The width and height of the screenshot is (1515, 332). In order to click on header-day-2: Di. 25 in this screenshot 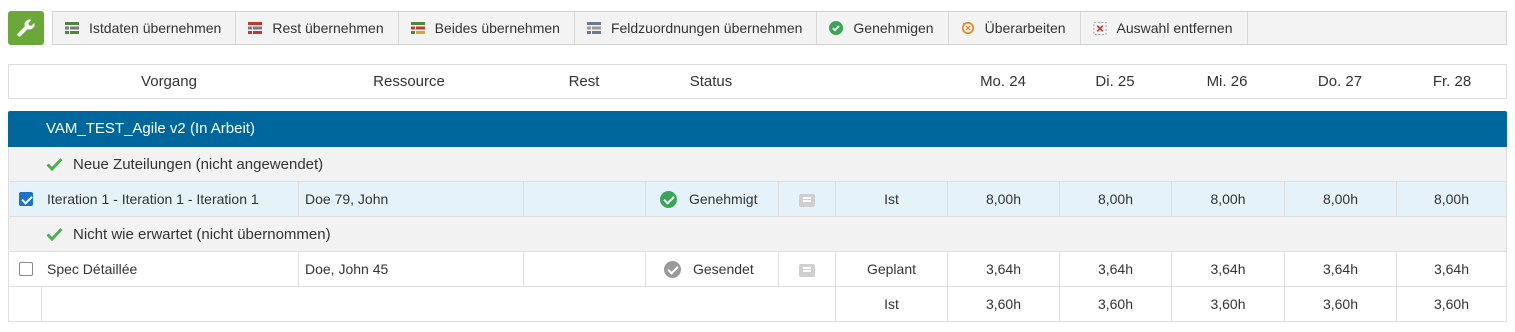, I will do `click(1115, 81)`.